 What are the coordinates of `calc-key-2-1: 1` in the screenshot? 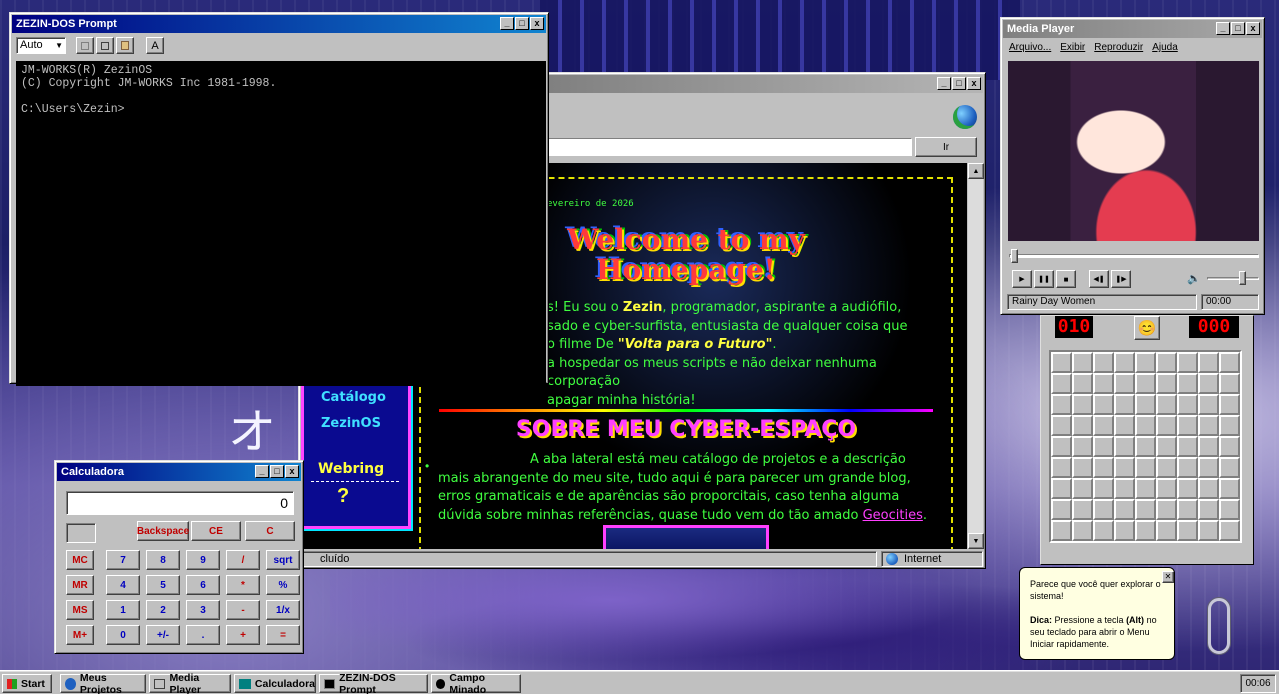 It's located at (123, 610).